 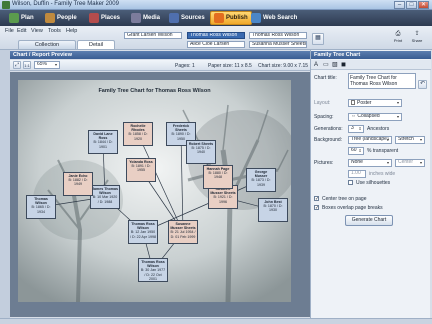 What do you see at coordinates (356, 151) in the screenshot?
I see `transparency-stepper: 60 ⇕` at bounding box center [356, 151].